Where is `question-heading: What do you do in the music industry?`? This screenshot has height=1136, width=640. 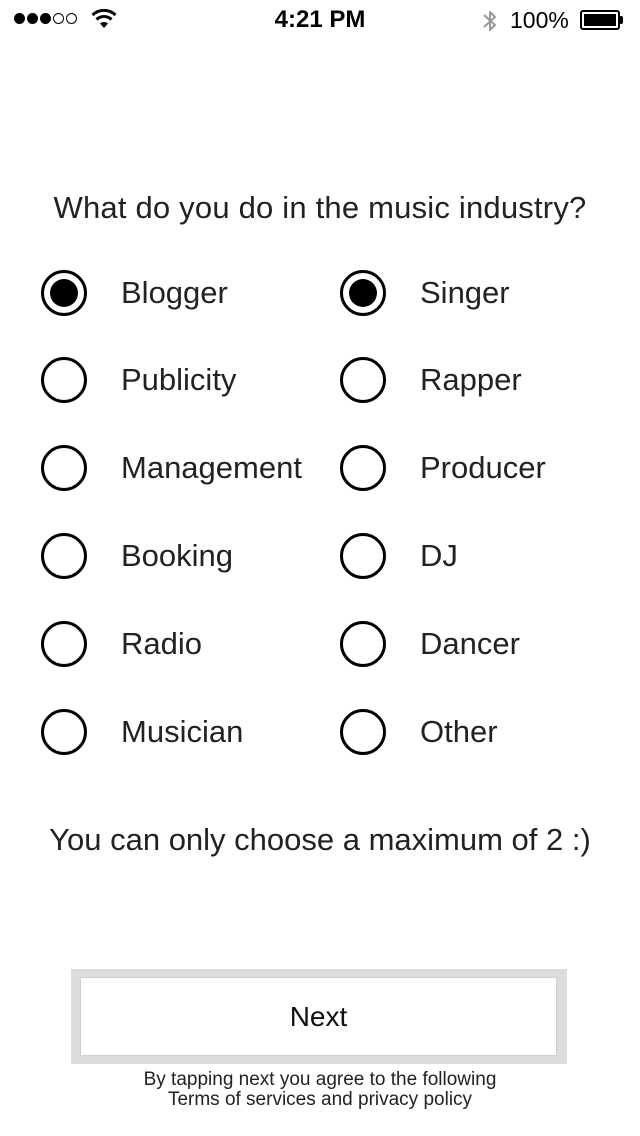
question-heading: What do you do in the music industry? is located at coordinates (320, 207).